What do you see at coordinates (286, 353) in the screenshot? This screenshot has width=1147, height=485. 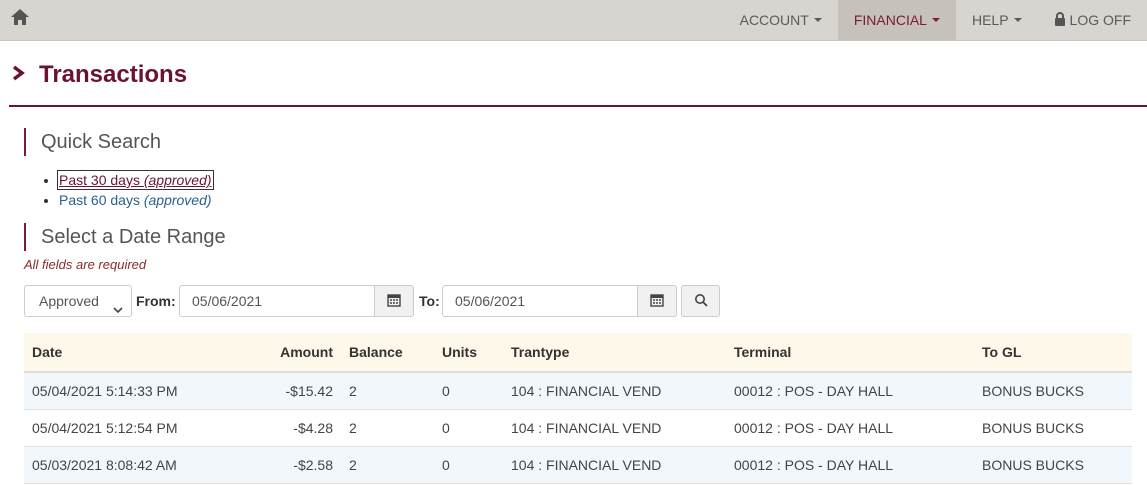 I see `col-amount: Amount` at bounding box center [286, 353].